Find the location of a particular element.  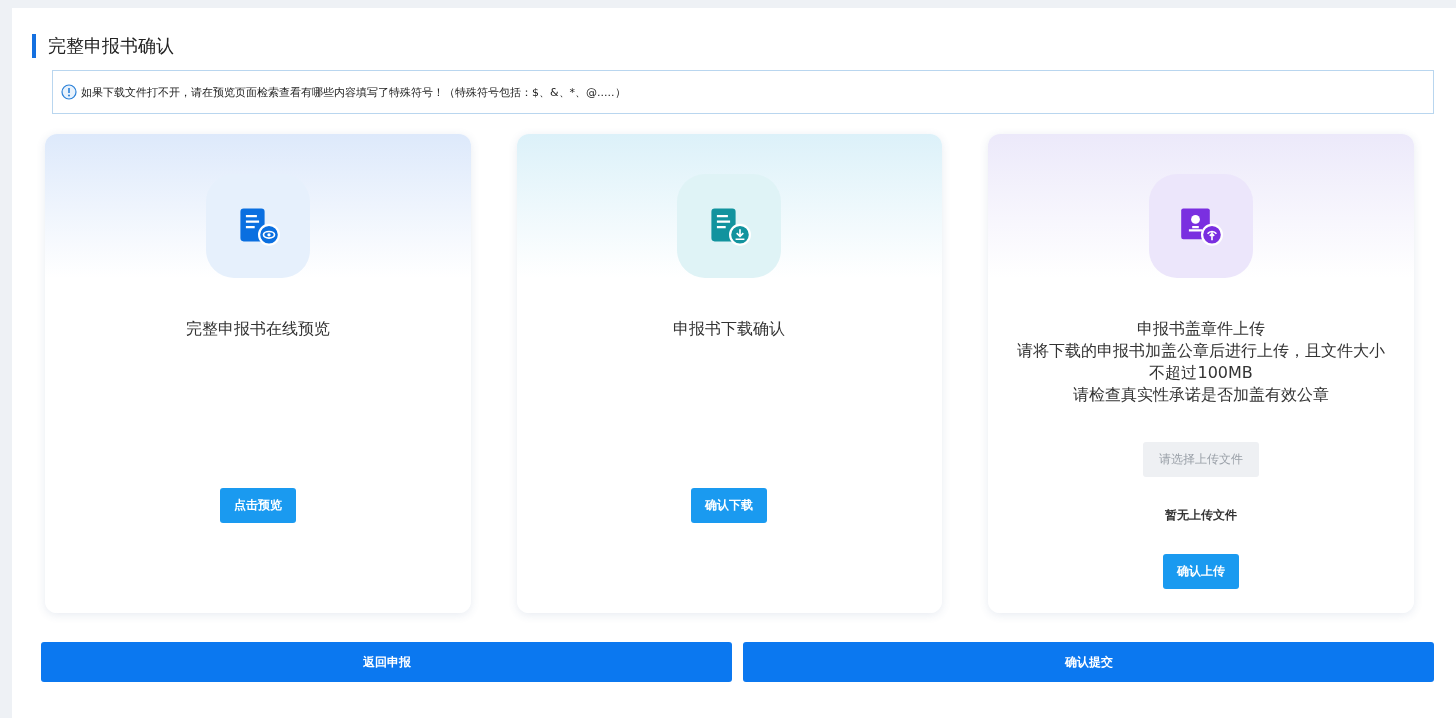

card-description: 请将下载的申报书加盖公章后进行上传，且文件大小不超过100MB is located at coordinates (1201, 362).